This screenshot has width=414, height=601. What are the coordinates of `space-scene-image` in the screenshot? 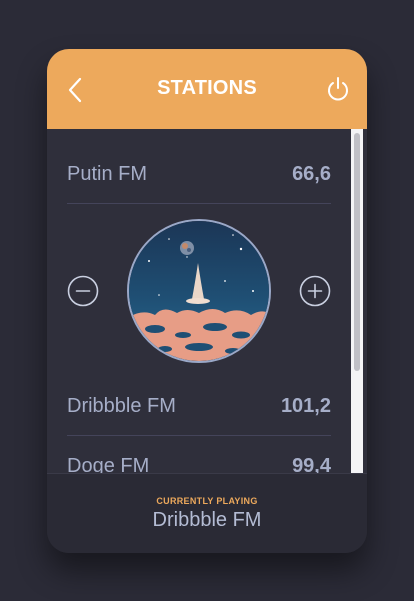 It's located at (199, 291).